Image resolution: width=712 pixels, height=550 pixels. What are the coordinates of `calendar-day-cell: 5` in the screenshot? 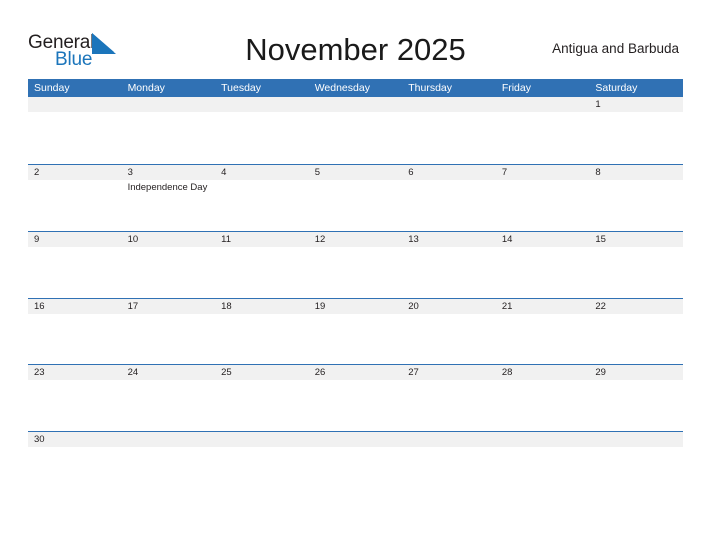 It's located at (356, 198).